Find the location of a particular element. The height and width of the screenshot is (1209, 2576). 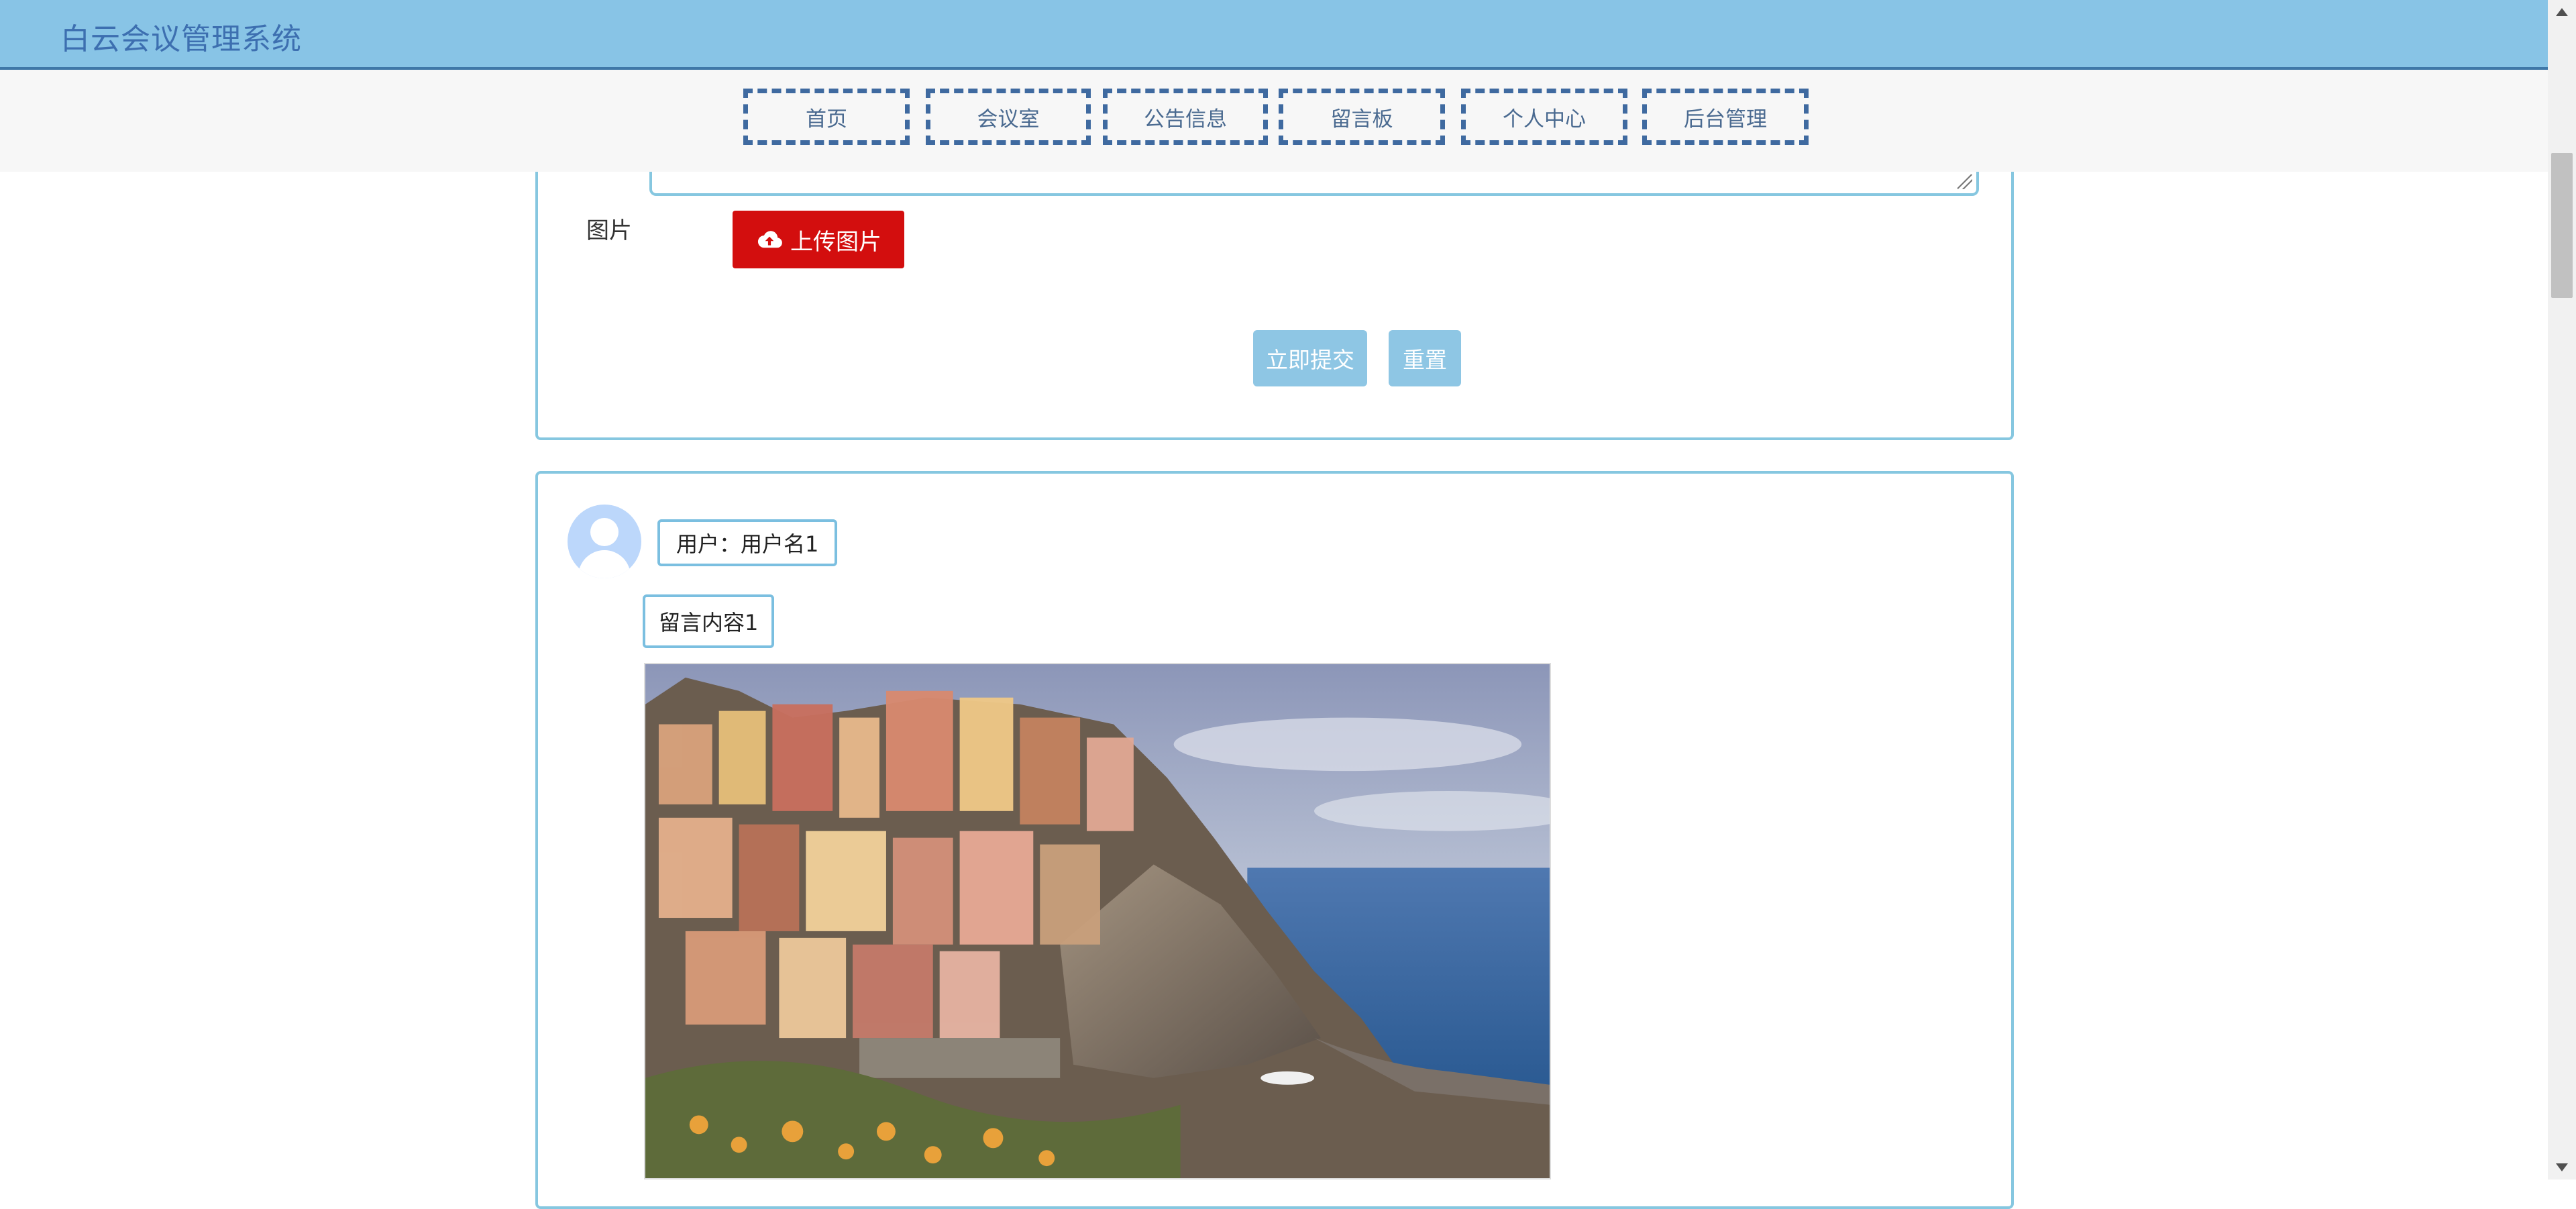

nav-item-meeting-room: 会议室 is located at coordinates (1008, 117).